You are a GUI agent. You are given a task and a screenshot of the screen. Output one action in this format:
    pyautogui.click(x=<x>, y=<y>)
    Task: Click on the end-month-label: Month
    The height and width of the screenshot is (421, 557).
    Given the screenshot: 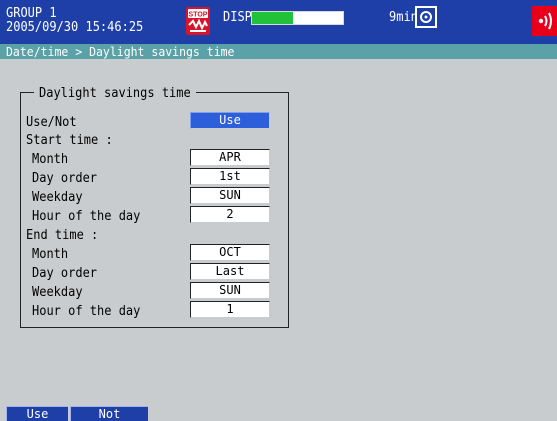 What is the action you would take?
    pyautogui.click(x=50, y=254)
    